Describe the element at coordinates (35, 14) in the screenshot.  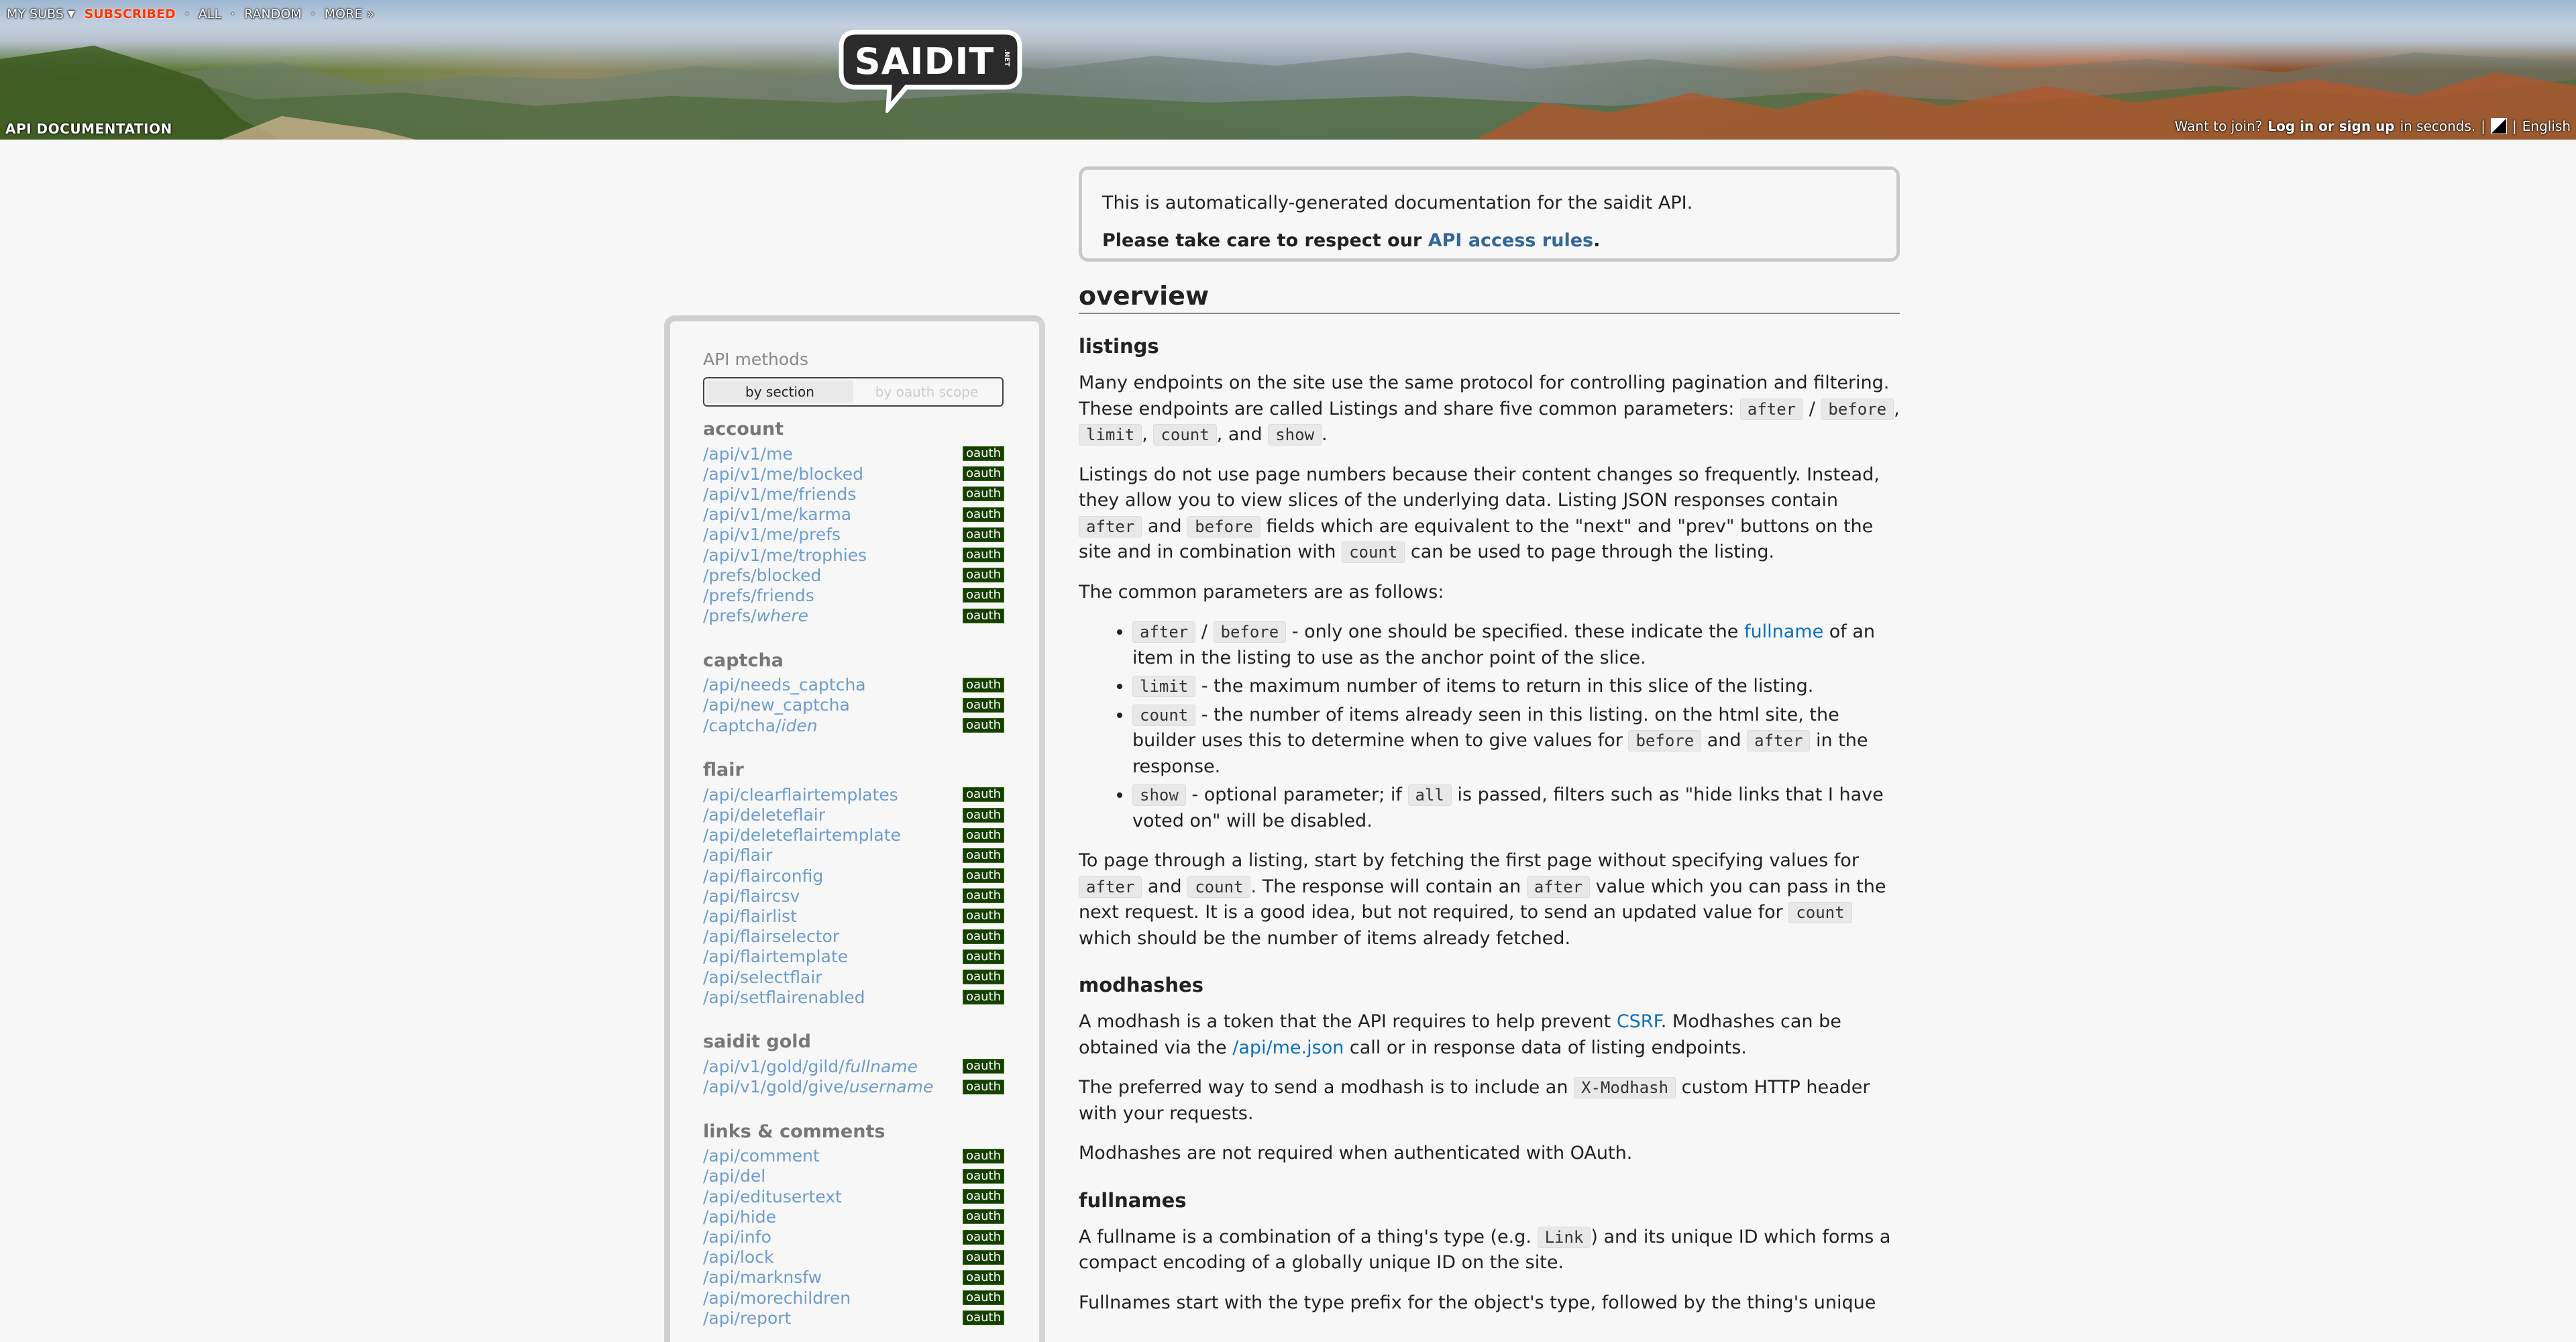
I see `my-subs-menu: MY SUBS` at that location.